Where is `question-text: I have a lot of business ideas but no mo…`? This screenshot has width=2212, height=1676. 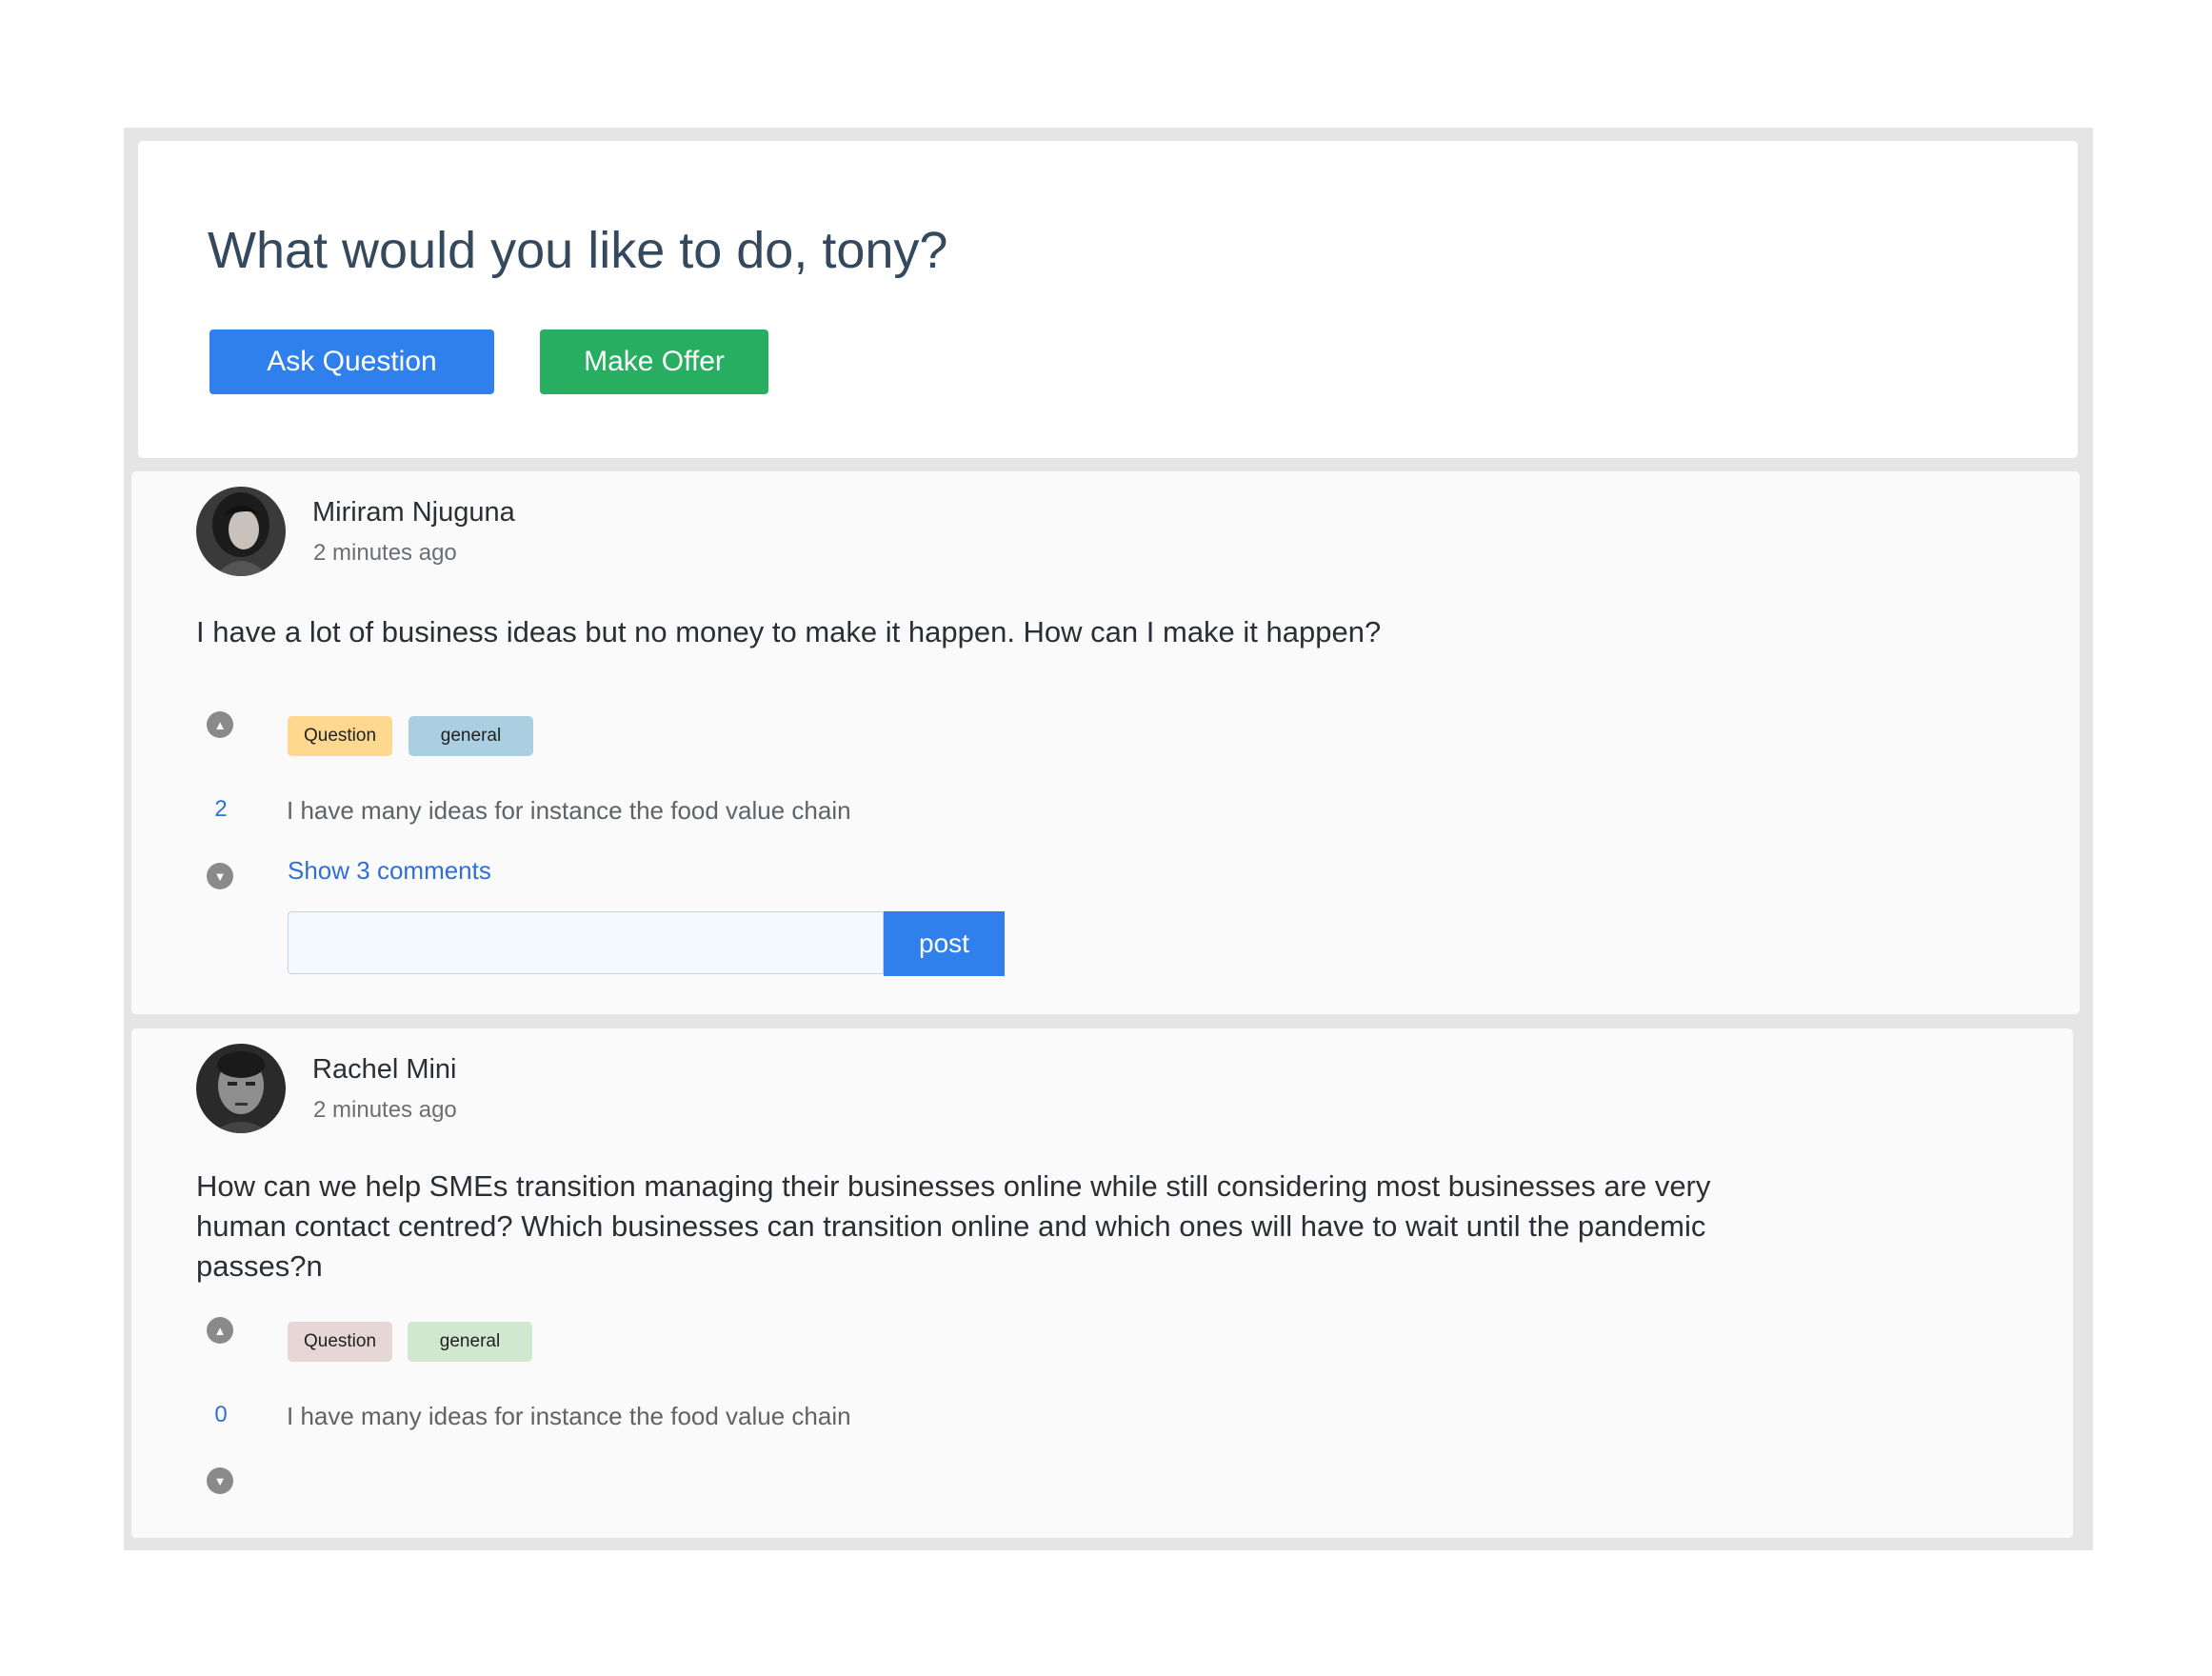 question-text: I have a lot of business ideas but no mo… is located at coordinates (789, 631).